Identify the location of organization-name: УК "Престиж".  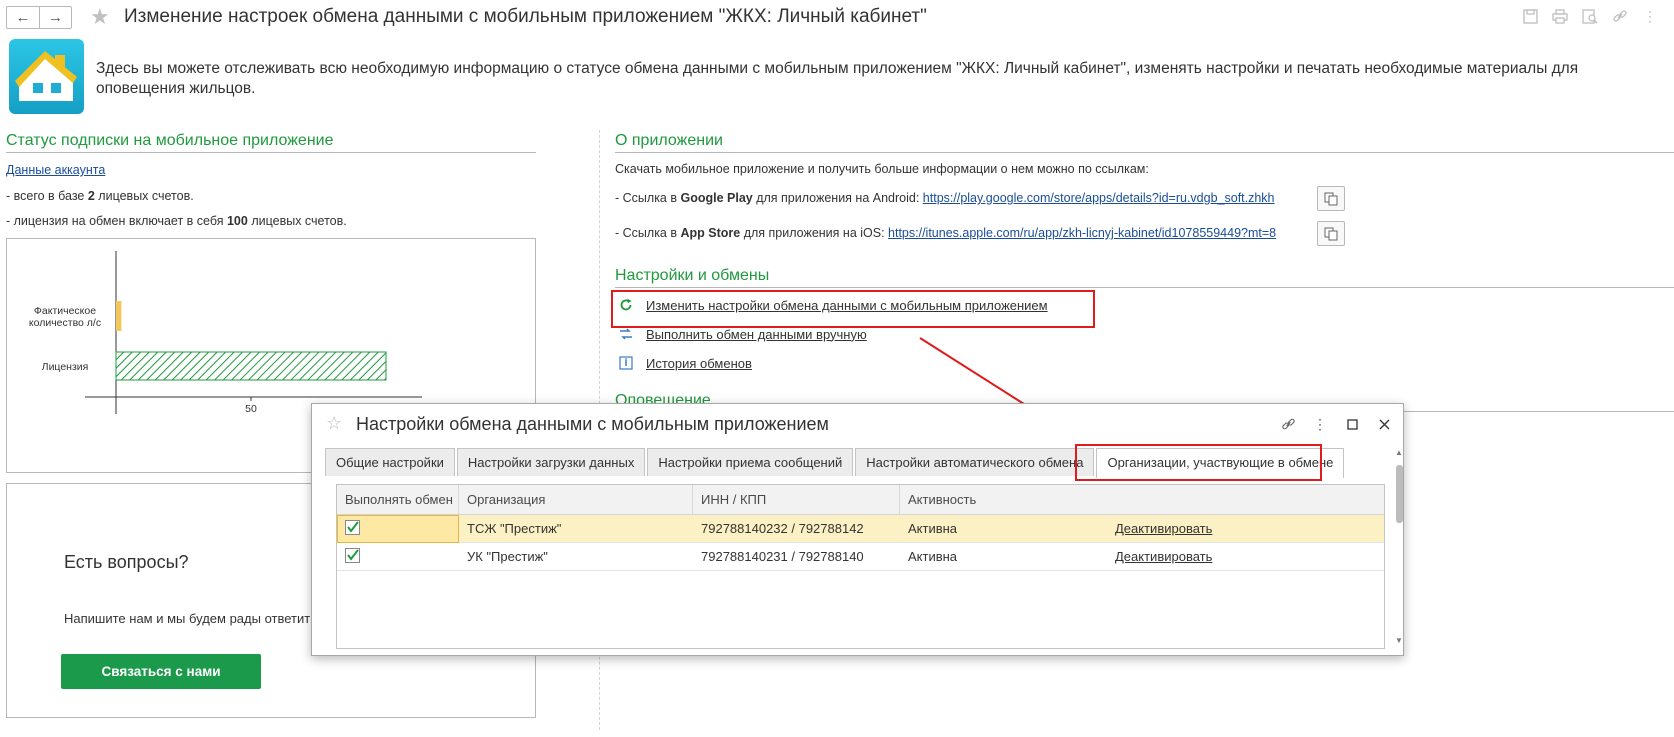
(507, 556).